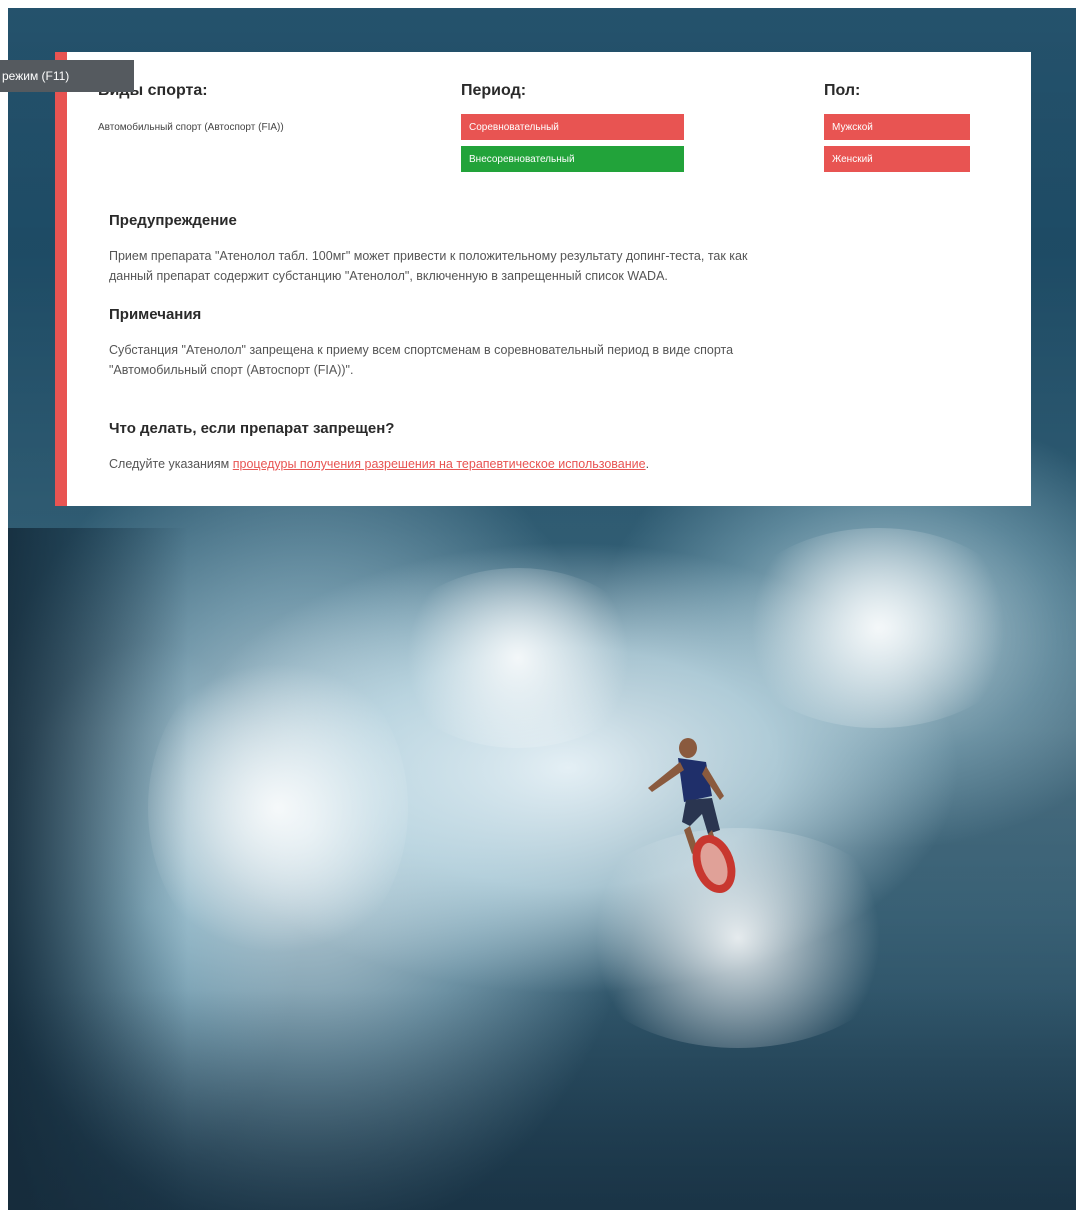 Image resolution: width=1076 pixels, height=1210 pixels. What do you see at coordinates (494, 90) in the screenshot?
I see `period-title: Период:` at bounding box center [494, 90].